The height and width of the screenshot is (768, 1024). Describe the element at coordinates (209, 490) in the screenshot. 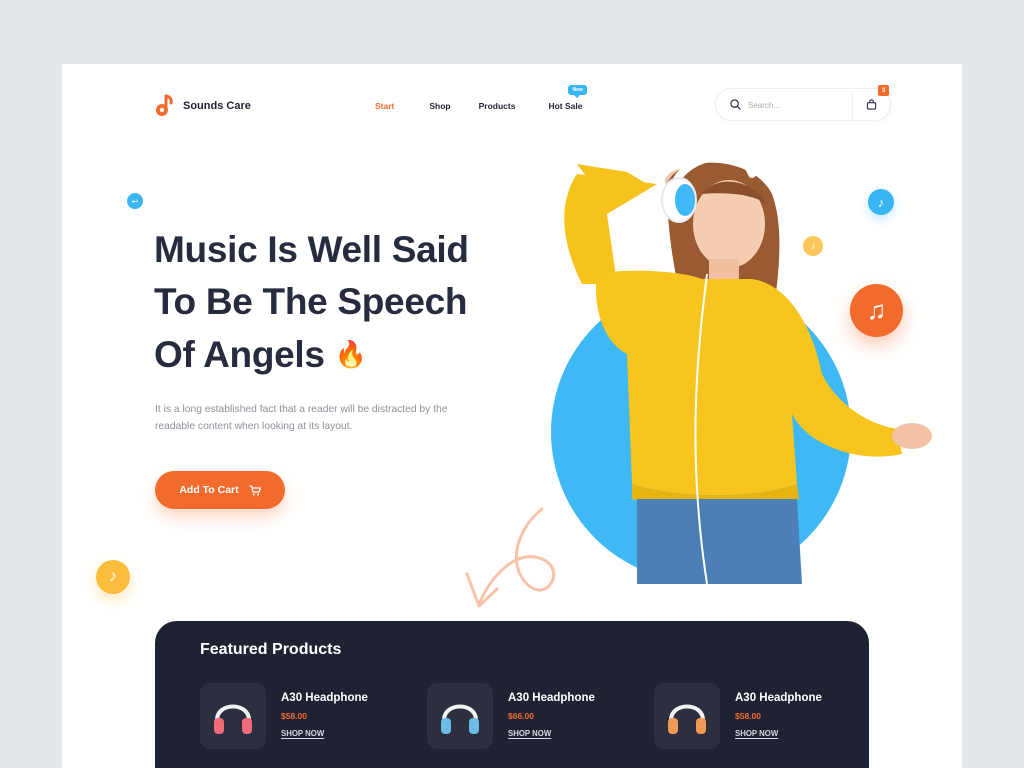

I see `add-to-cart-label: Add To Cart` at that location.